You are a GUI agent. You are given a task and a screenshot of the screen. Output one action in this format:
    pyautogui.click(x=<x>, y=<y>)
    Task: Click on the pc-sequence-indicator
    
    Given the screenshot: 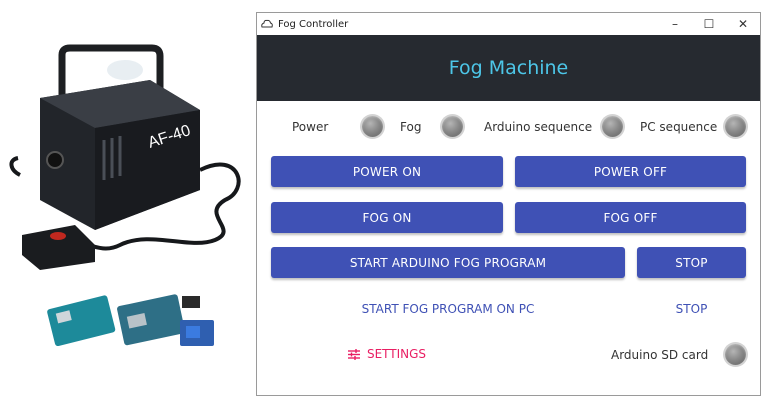 What is the action you would take?
    pyautogui.click(x=735, y=126)
    